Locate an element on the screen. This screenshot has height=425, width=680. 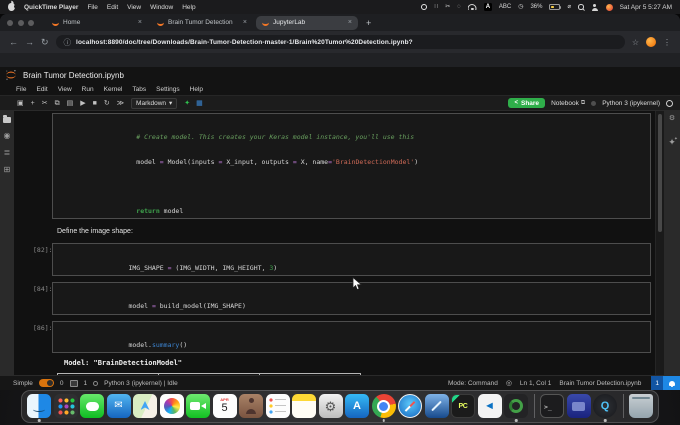
jupyterlab-menu-item: Kernel is located at coordinates (113, 89).